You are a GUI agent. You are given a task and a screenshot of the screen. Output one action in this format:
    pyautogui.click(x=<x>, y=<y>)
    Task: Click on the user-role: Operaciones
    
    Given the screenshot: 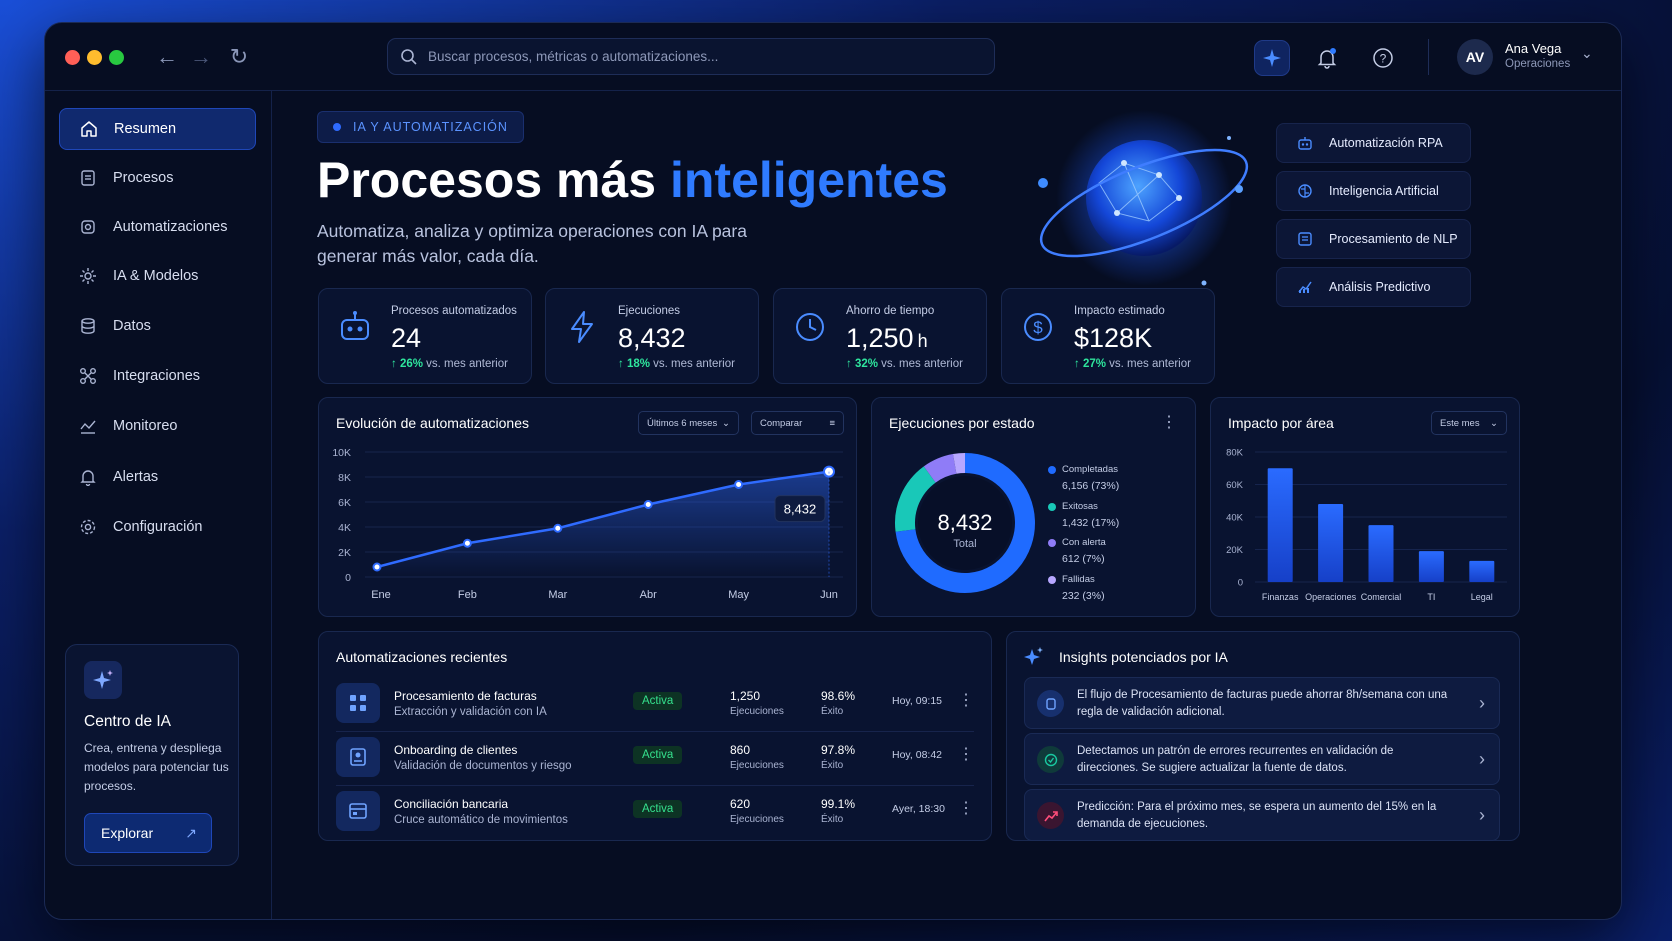 What is the action you would take?
    pyautogui.click(x=1538, y=64)
    